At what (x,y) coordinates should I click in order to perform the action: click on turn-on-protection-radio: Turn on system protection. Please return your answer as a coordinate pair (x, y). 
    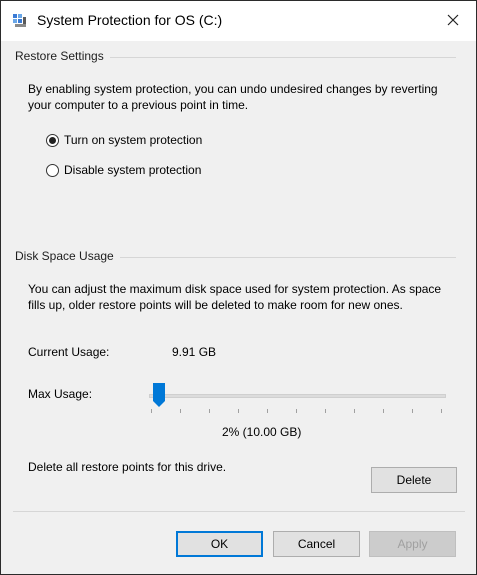
    Looking at the image, I should click on (124, 140).